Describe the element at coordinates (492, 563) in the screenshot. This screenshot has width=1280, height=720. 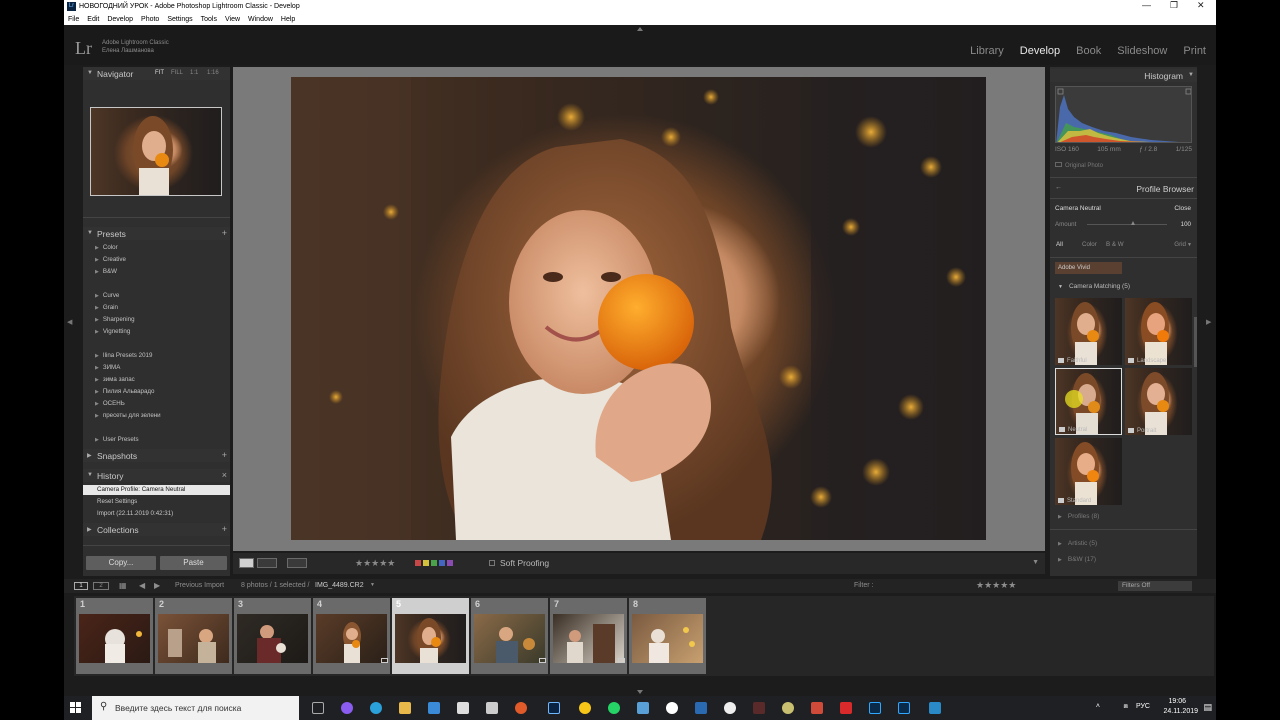
I see `soft-proofing-checkbox` at that location.